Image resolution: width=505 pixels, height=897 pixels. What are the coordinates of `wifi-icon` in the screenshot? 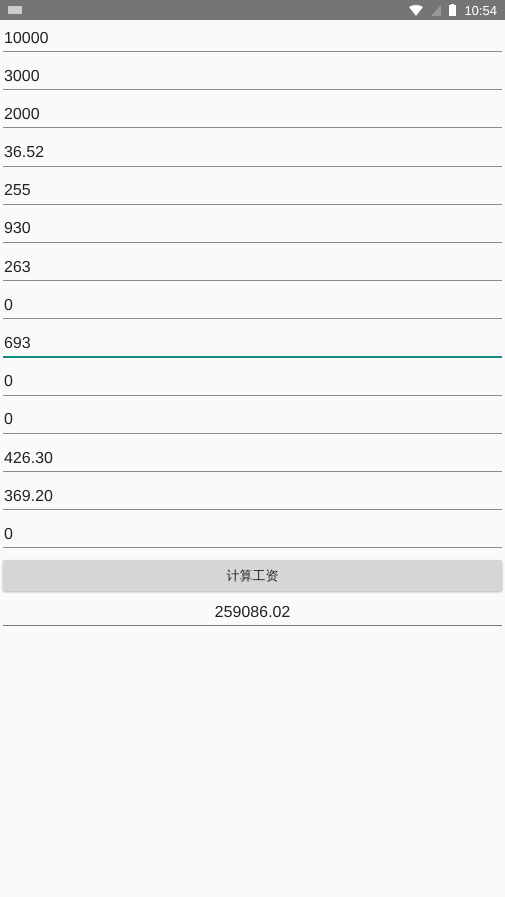 It's located at (416, 10).